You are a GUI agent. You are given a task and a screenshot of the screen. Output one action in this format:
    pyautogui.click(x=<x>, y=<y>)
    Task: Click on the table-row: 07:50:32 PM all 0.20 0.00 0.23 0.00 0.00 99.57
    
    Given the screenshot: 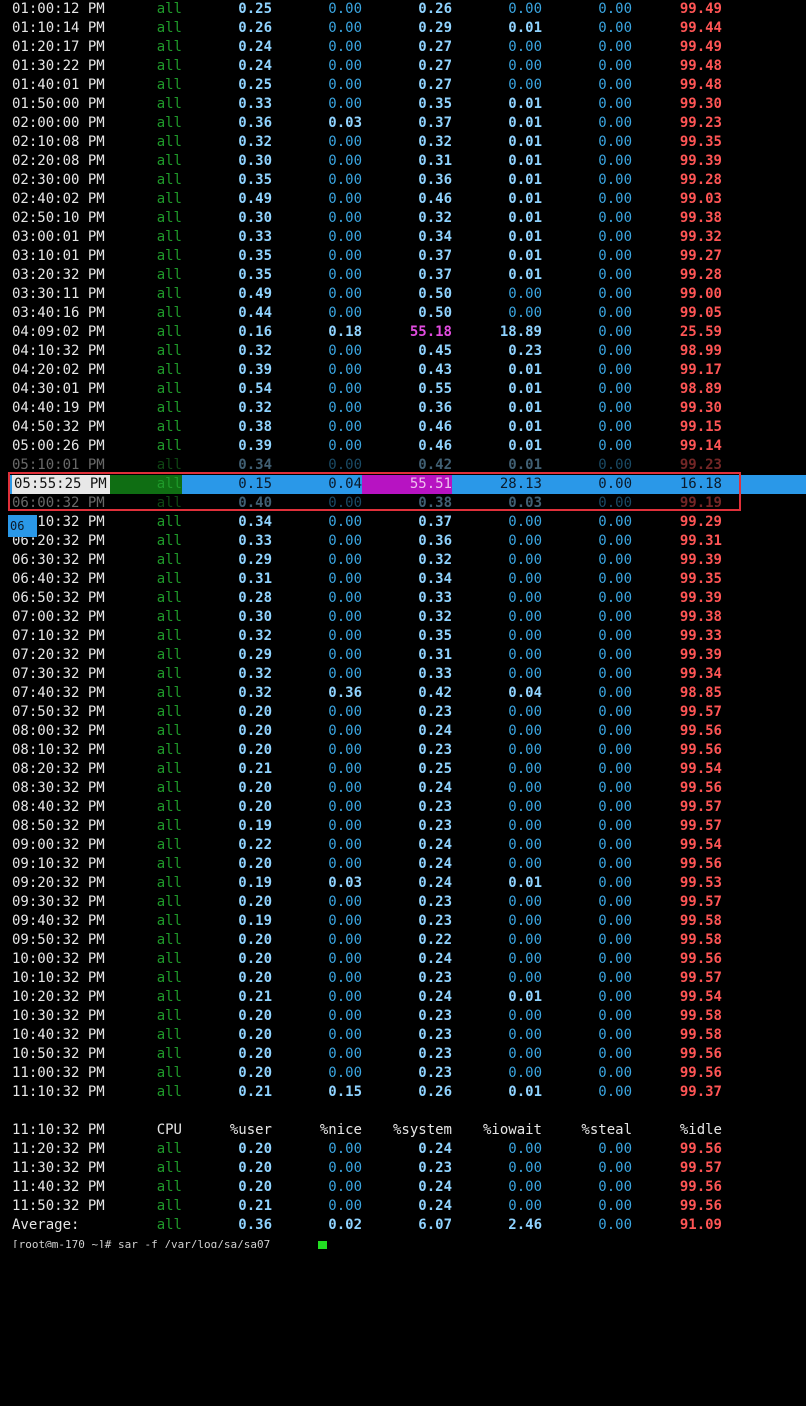 What is the action you would take?
    pyautogui.click(x=407, y=712)
    